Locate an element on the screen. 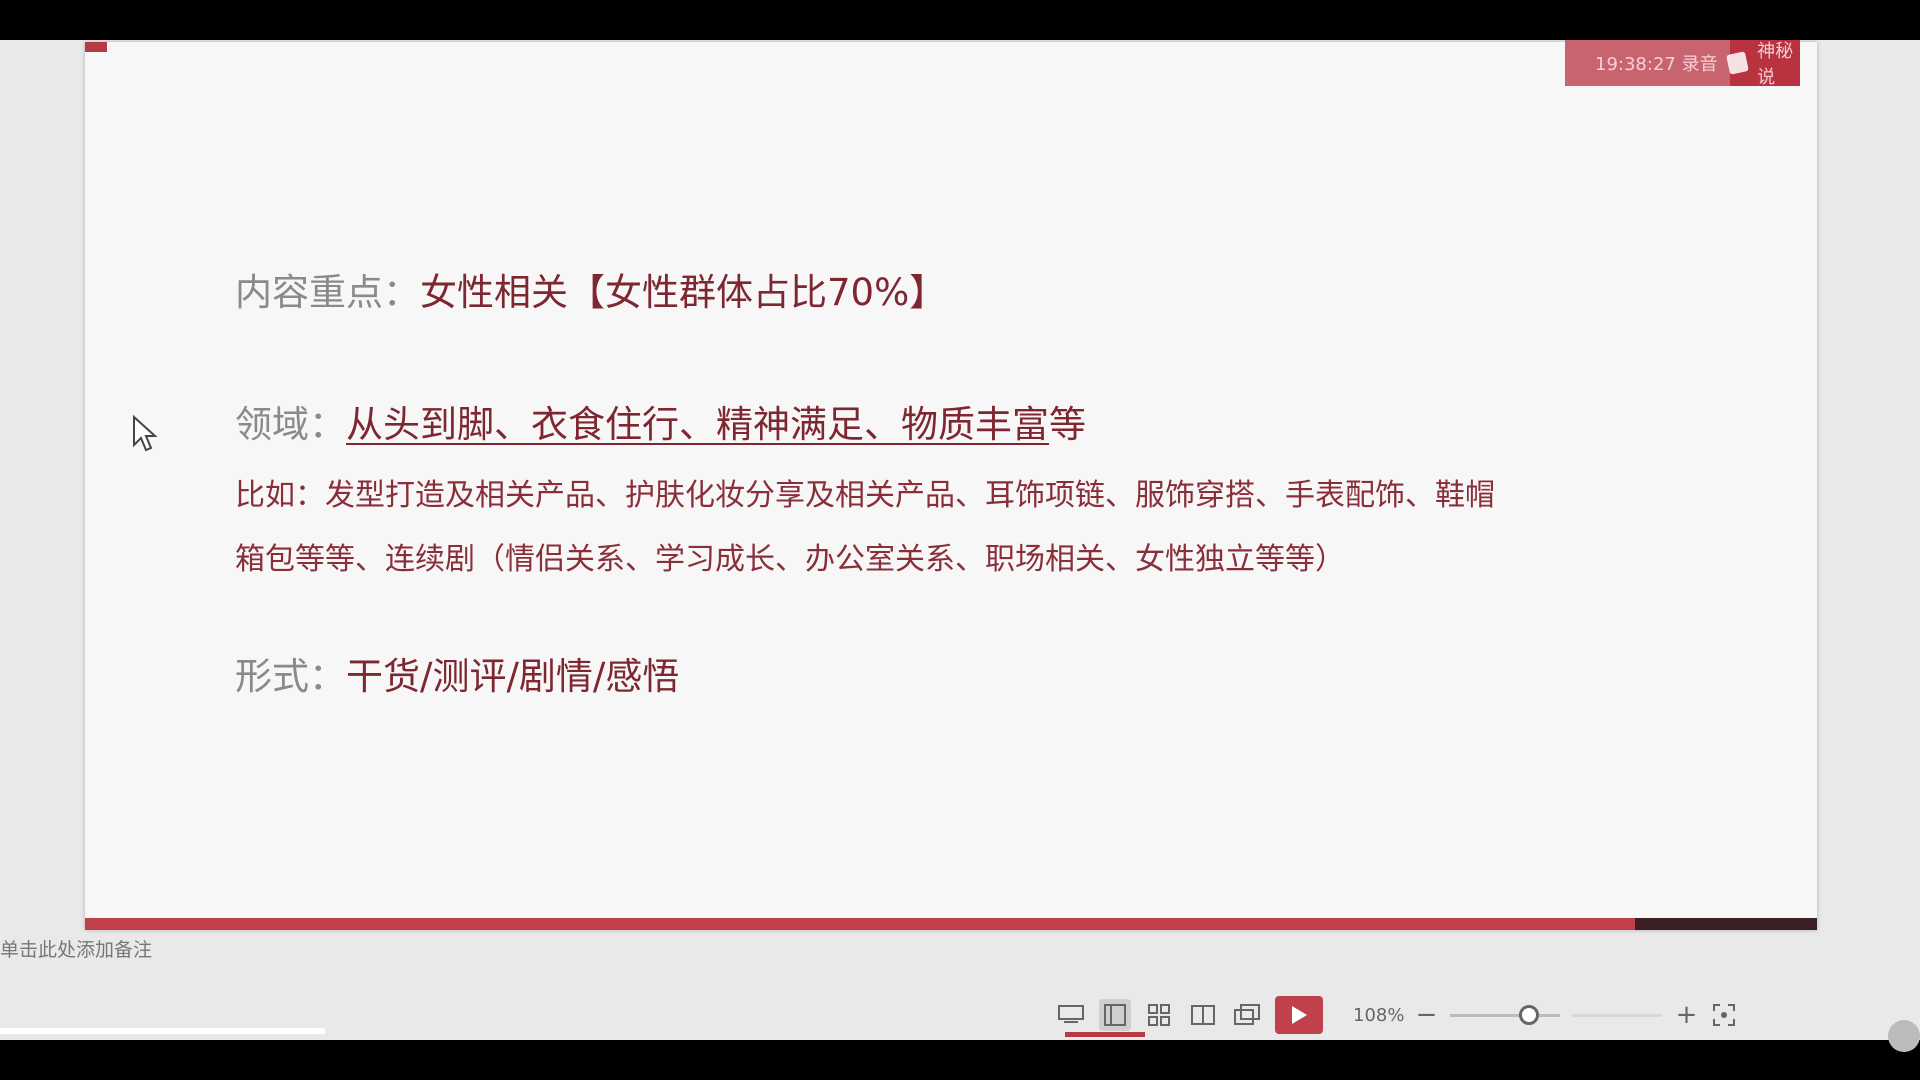 This screenshot has height=1080, width=1920. zoom-level: 108% is located at coordinates (1378, 1015).